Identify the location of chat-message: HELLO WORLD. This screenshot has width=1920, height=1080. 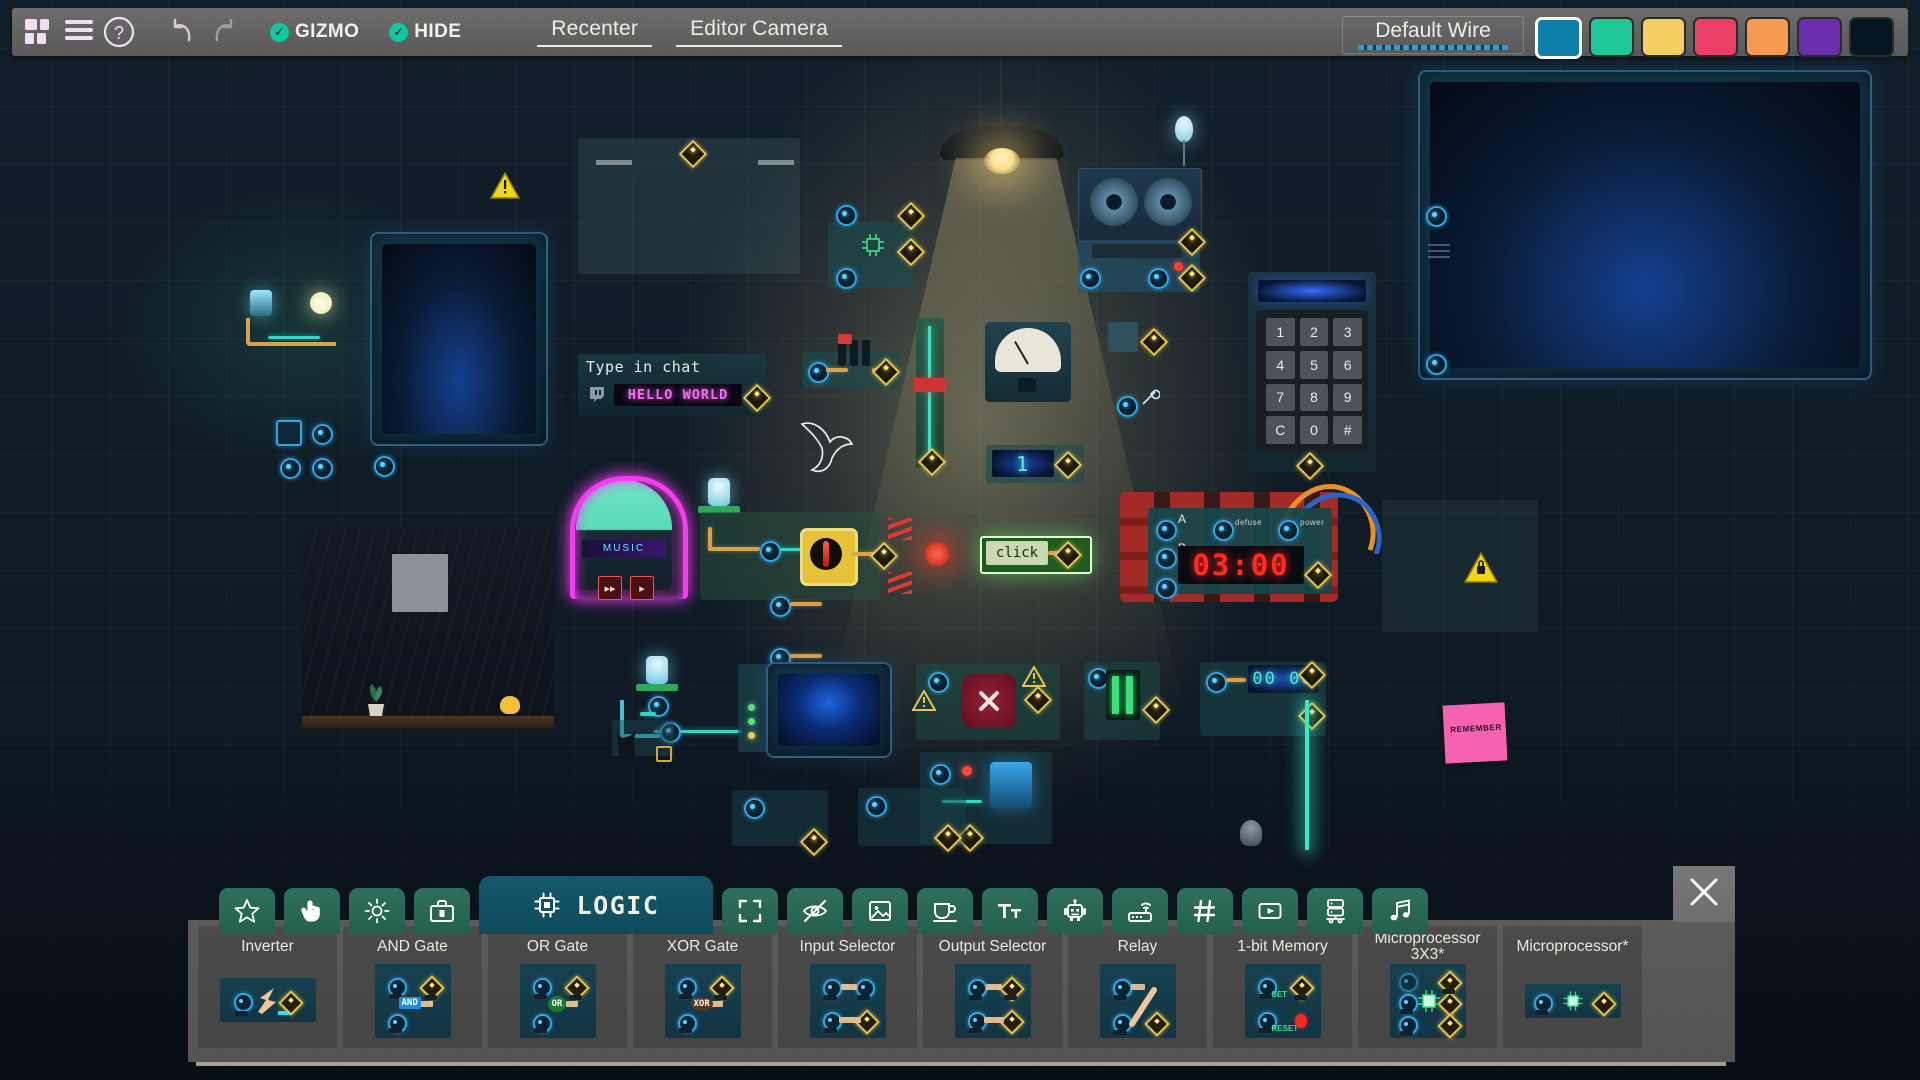
(678, 395).